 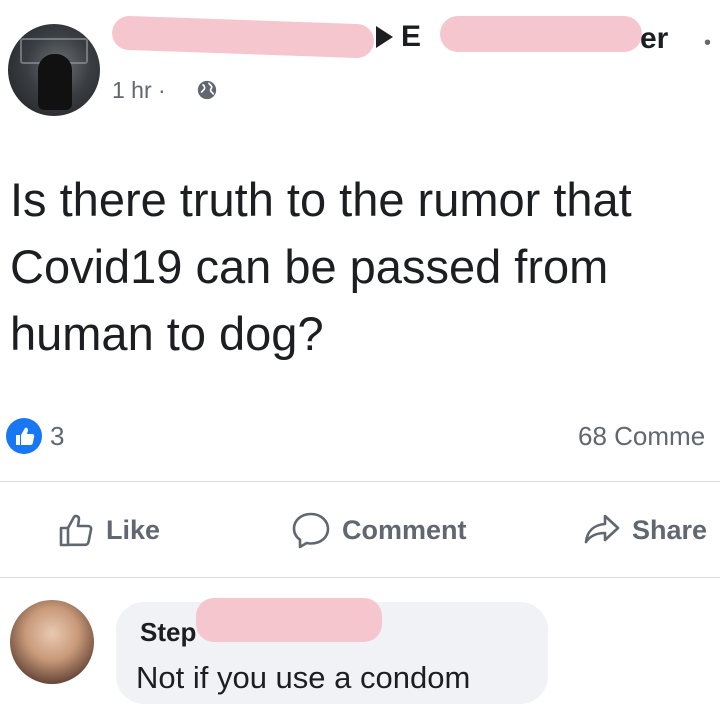 I want to click on share-label: Share, so click(x=670, y=529).